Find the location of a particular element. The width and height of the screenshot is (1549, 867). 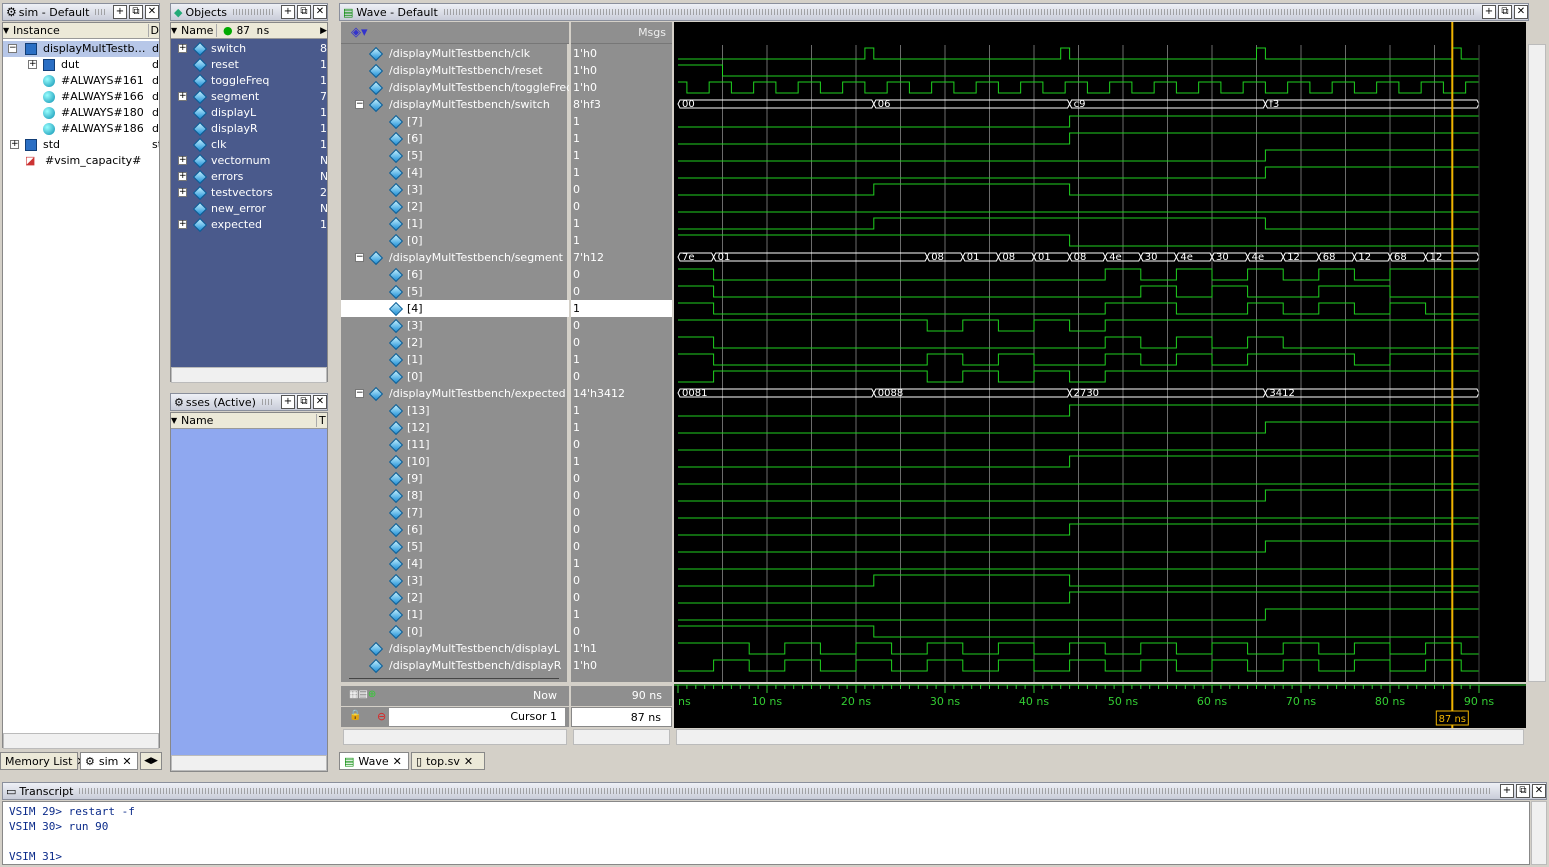

signal-bit-row: [2] is located at coordinates (455, 597).